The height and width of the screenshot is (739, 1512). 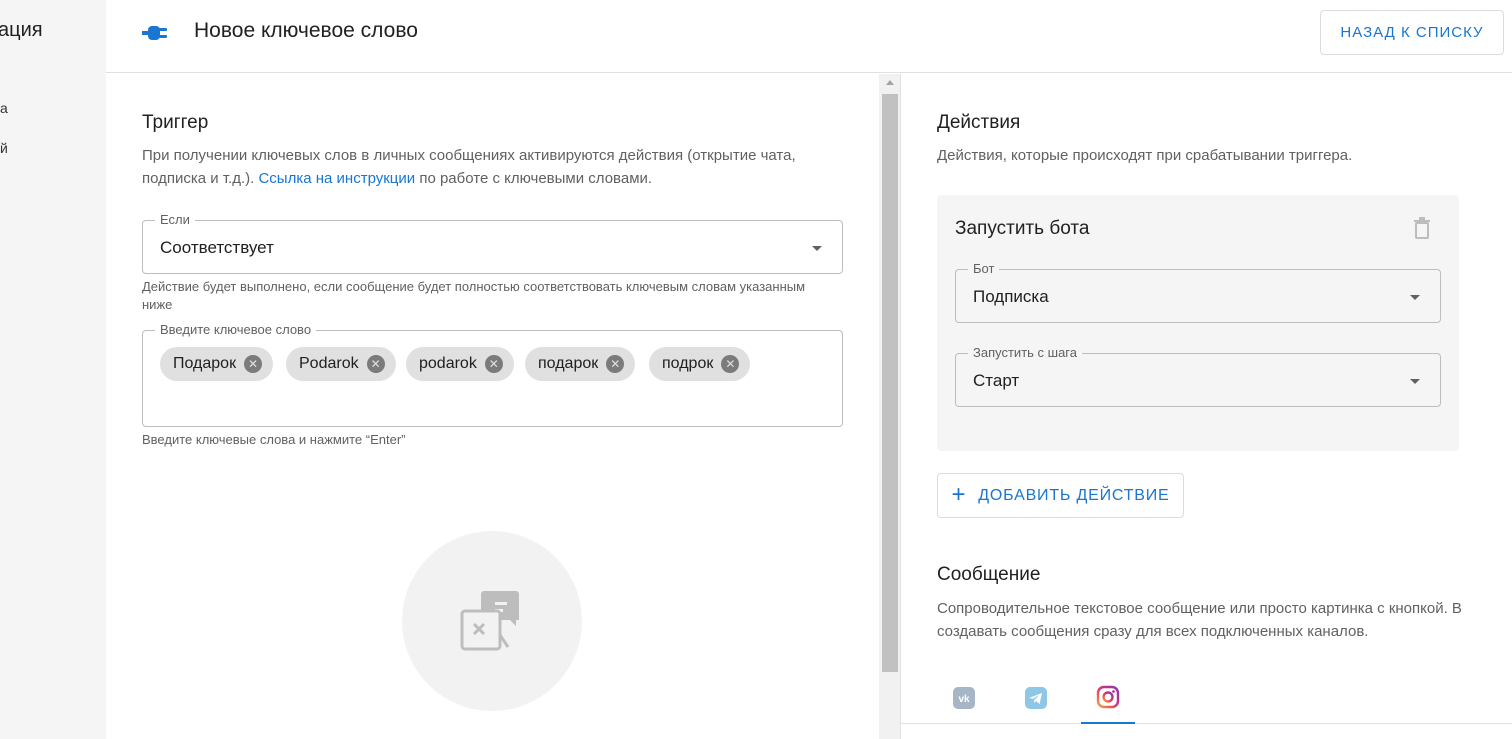 I want to click on channel-tabs: vk, so click(x=1206, y=697).